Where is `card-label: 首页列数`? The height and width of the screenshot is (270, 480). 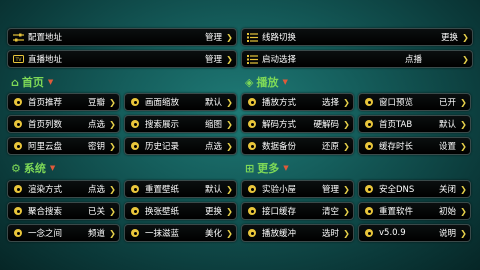
card-label: 首页列数 is located at coordinates (45, 125).